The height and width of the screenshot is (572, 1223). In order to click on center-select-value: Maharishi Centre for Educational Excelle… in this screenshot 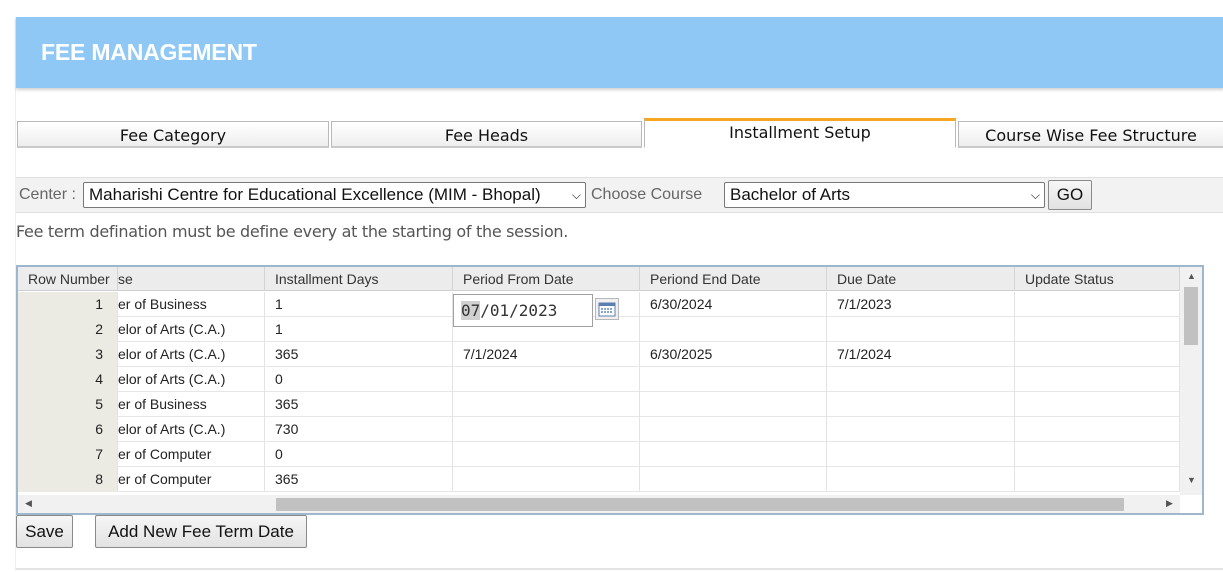, I will do `click(315, 194)`.